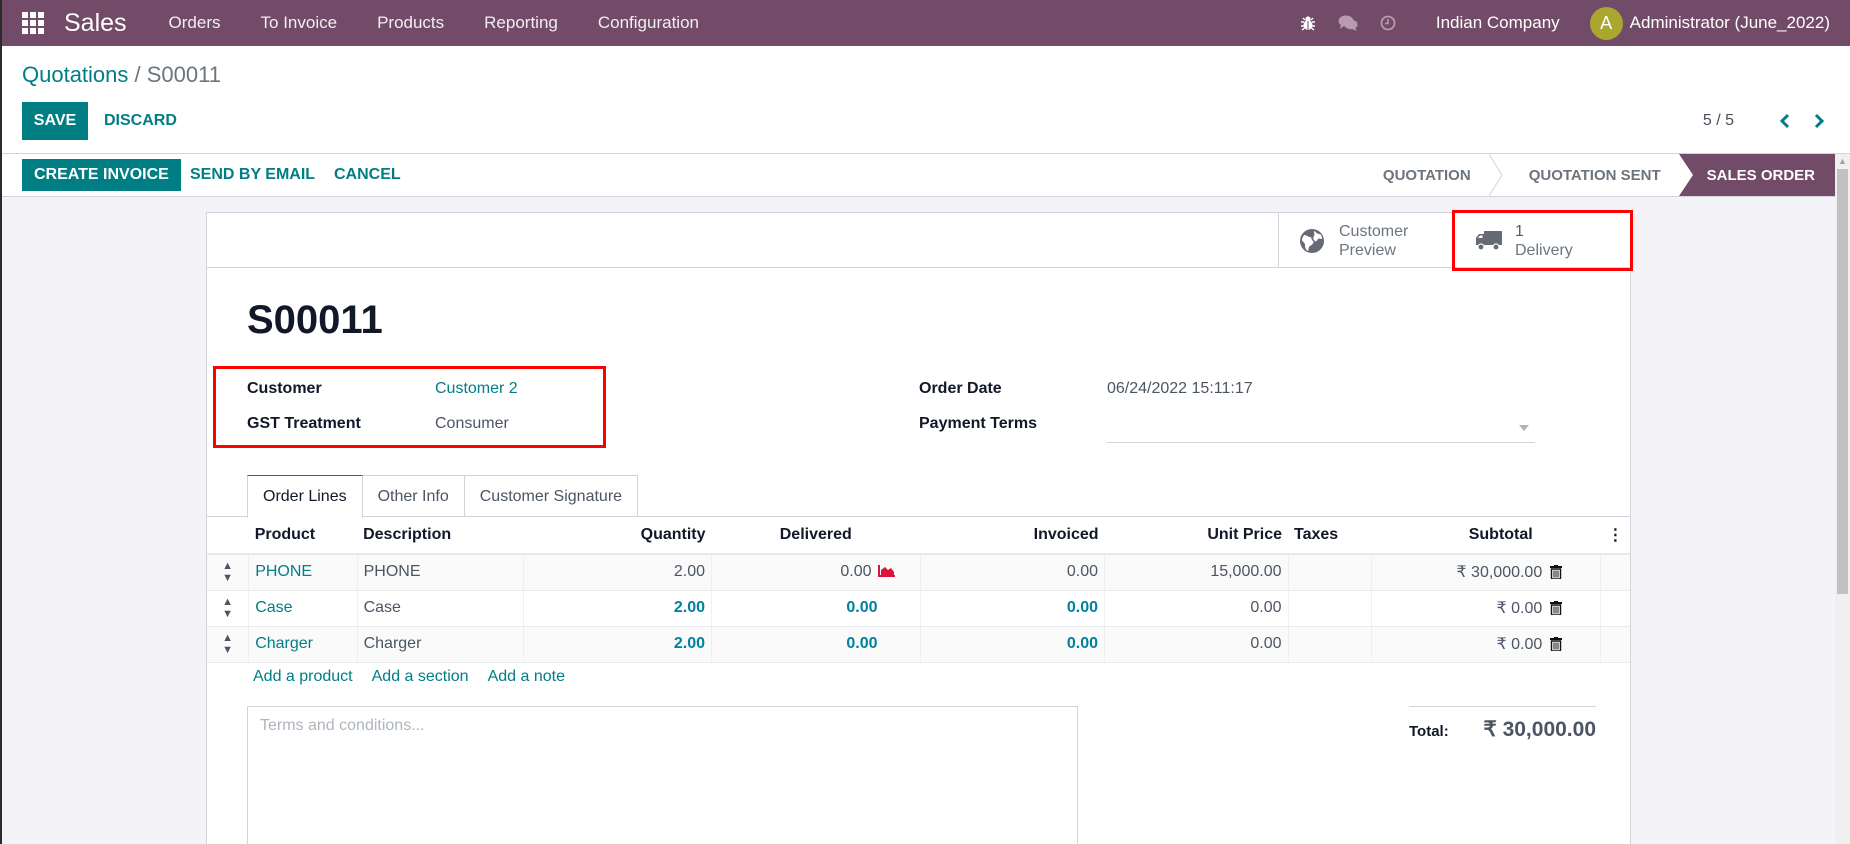 The width and height of the screenshot is (1850, 844). I want to click on gst-treatment-field: GST Treatment Consumer, so click(382, 423).